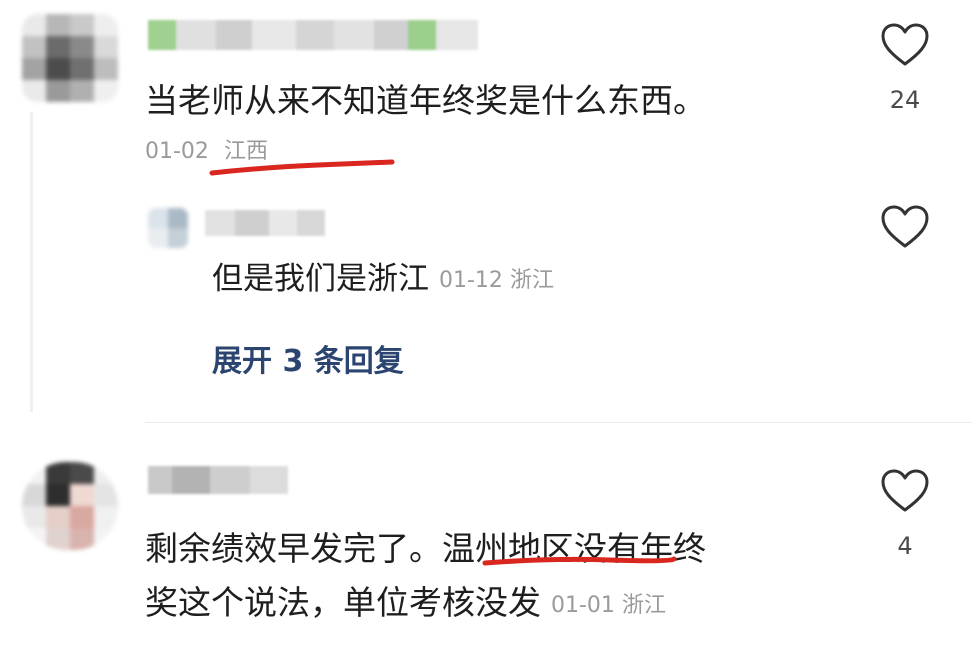 The image size is (972, 649). What do you see at coordinates (583, 605) in the screenshot?
I see `comment-date: 01-01` at bounding box center [583, 605].